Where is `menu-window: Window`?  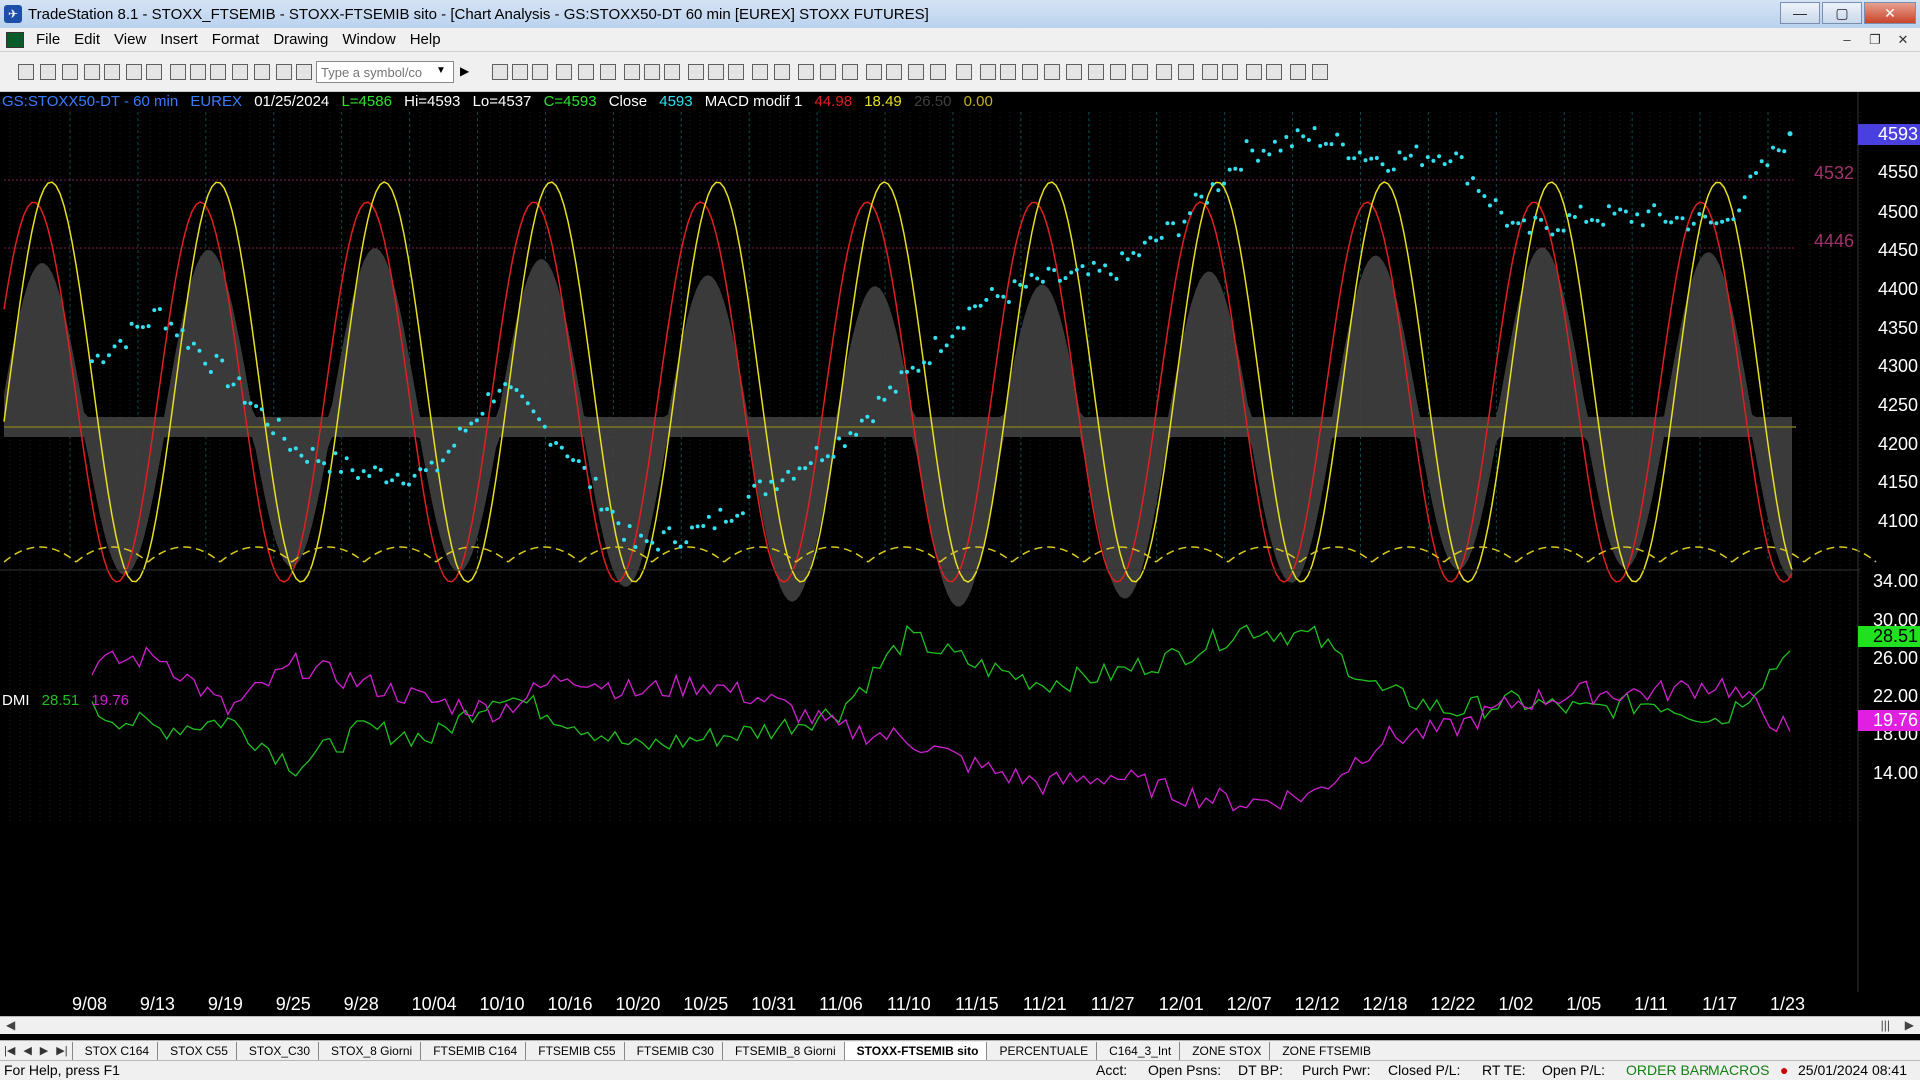 menu-window: Window is located at coordinates (371, 39).